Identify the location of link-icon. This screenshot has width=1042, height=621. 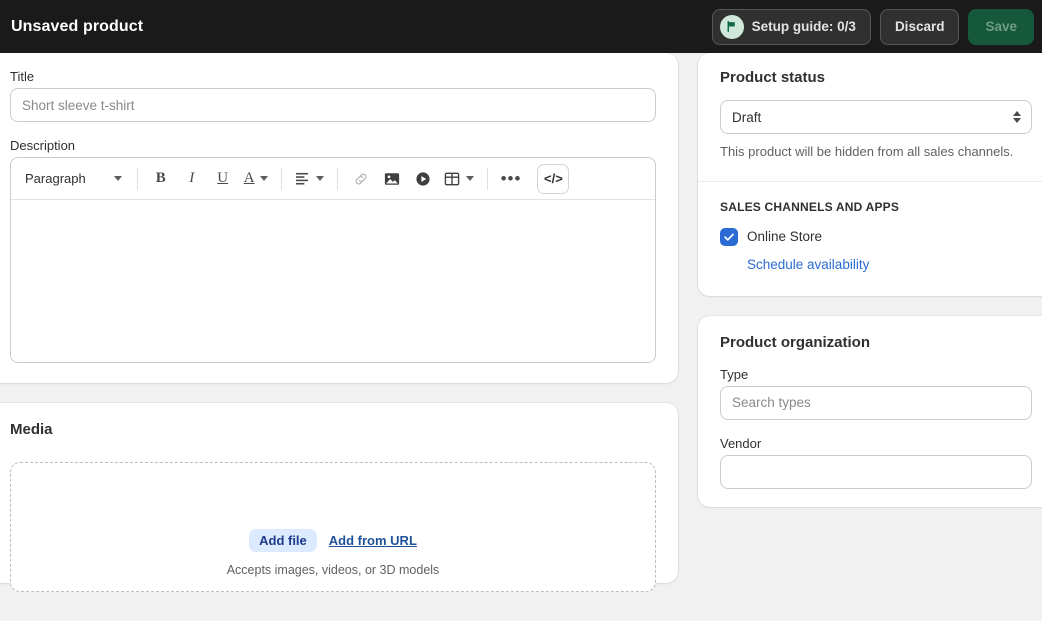
(361, 178).